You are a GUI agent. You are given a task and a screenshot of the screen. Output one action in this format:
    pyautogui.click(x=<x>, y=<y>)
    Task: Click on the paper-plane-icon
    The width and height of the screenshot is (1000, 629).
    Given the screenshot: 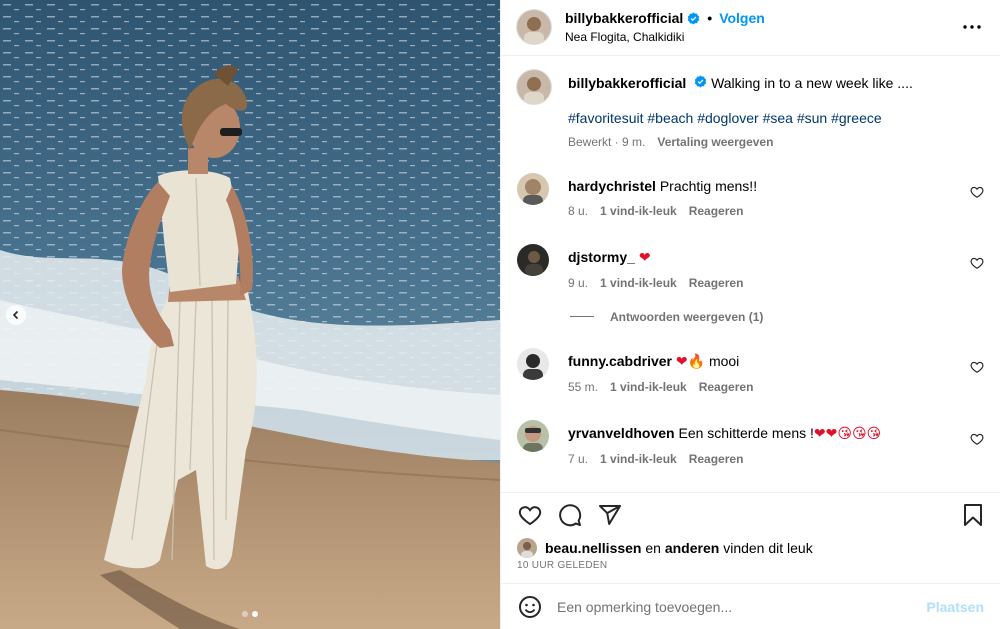 What is the action you would take?
    pyautogui.click(x=610, y=514)
    